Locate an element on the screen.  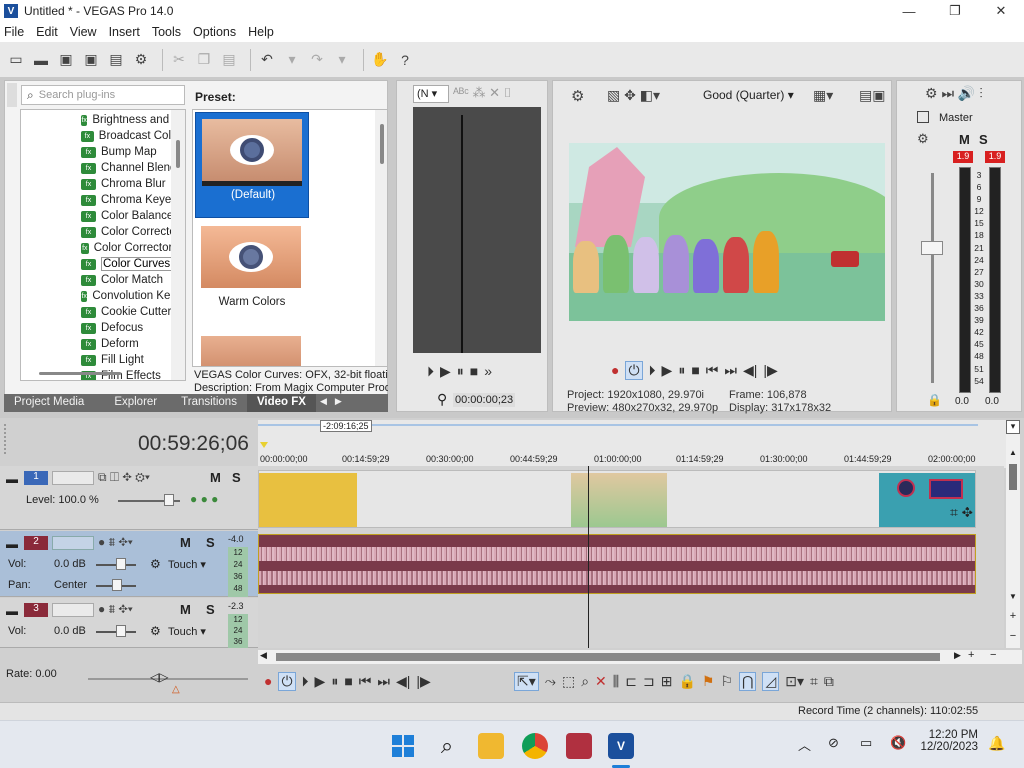
ignore-grouping-icon: ⧉ is located at coordinates (829, 681).